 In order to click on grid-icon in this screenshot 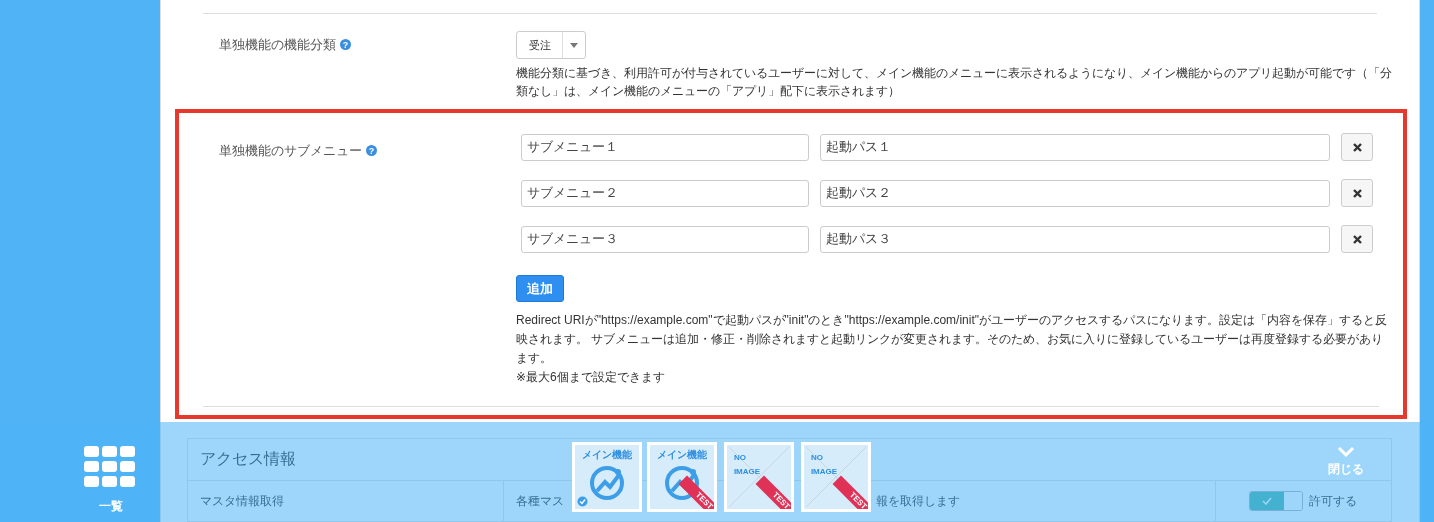, I will do `click(111, 467)`.